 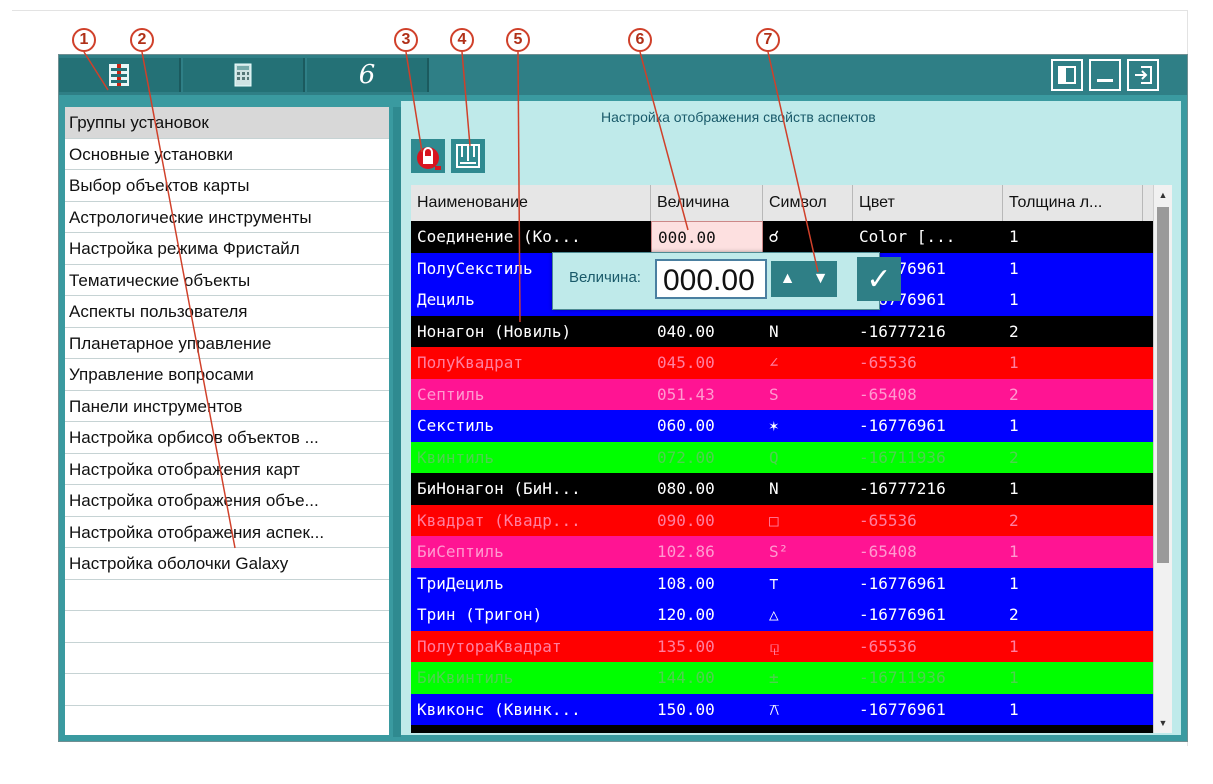 What do you see at coordinates (707, 647) in the screenshot?
I see `cell-value: 135.00` at bounding box center [707, 647].